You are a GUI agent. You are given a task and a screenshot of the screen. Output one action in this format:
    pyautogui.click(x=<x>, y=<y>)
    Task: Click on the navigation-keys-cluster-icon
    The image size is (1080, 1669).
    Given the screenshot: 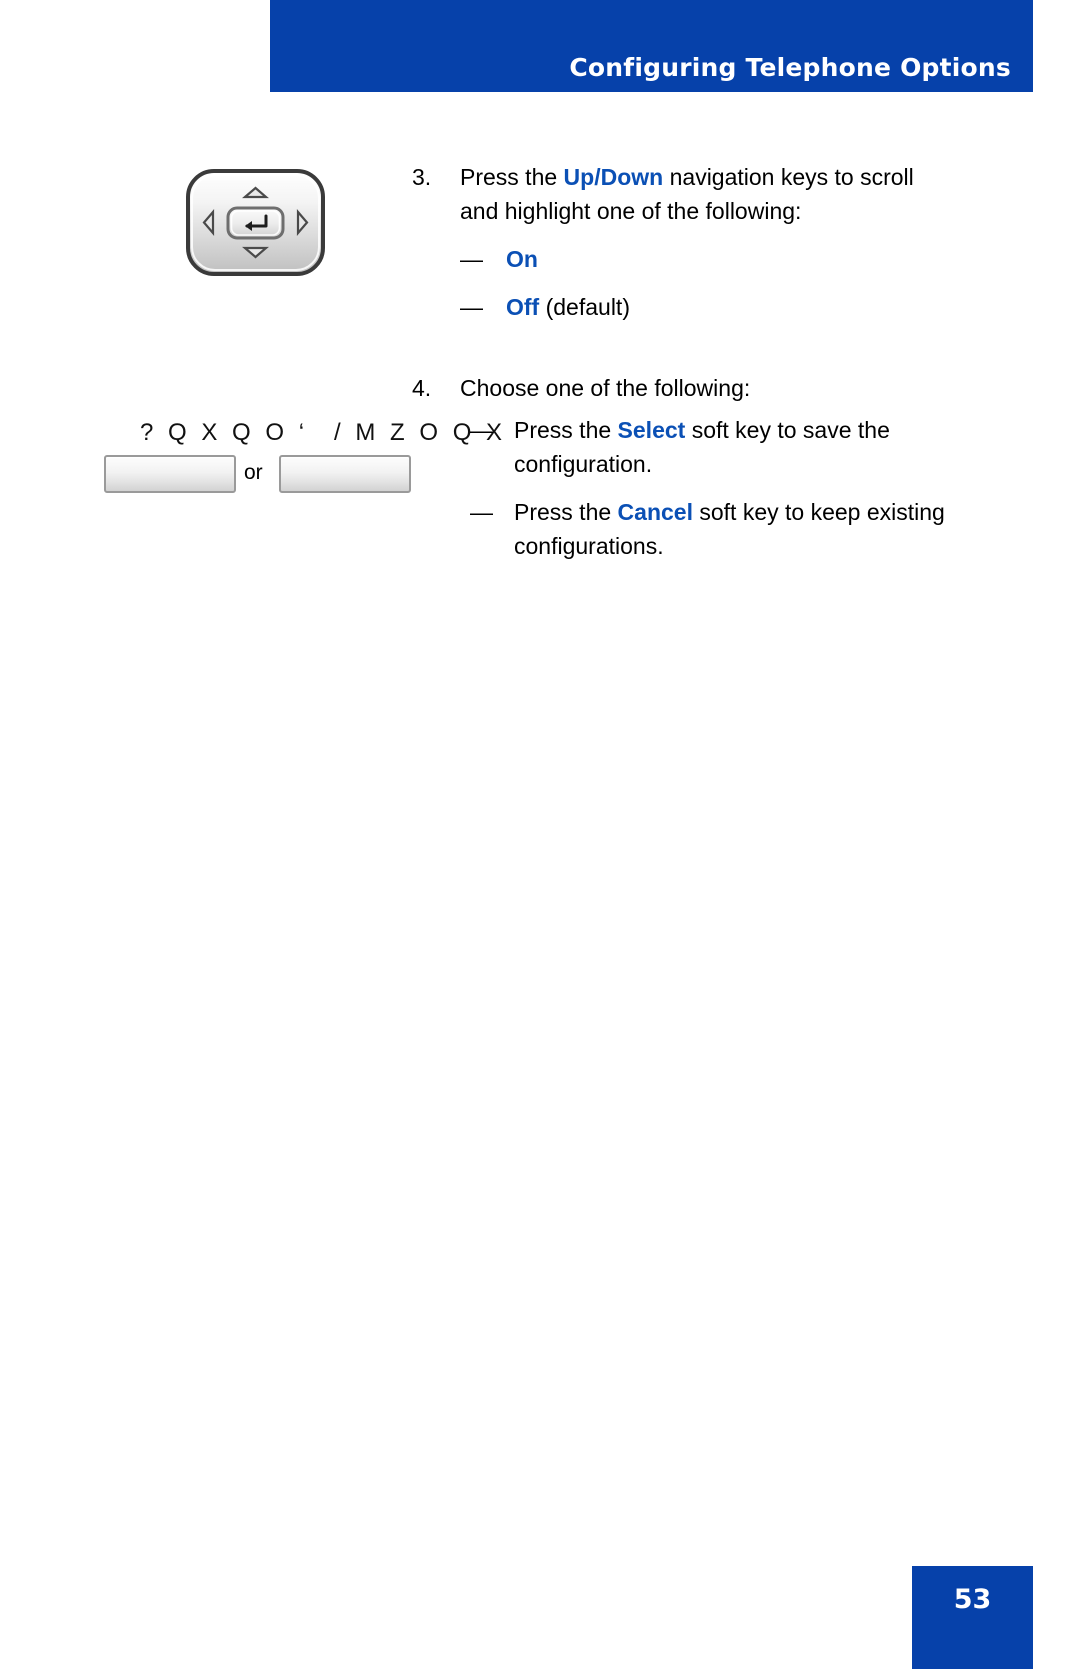 What is the action you would take?
    pyautogui.click(x=255, y=222)
    